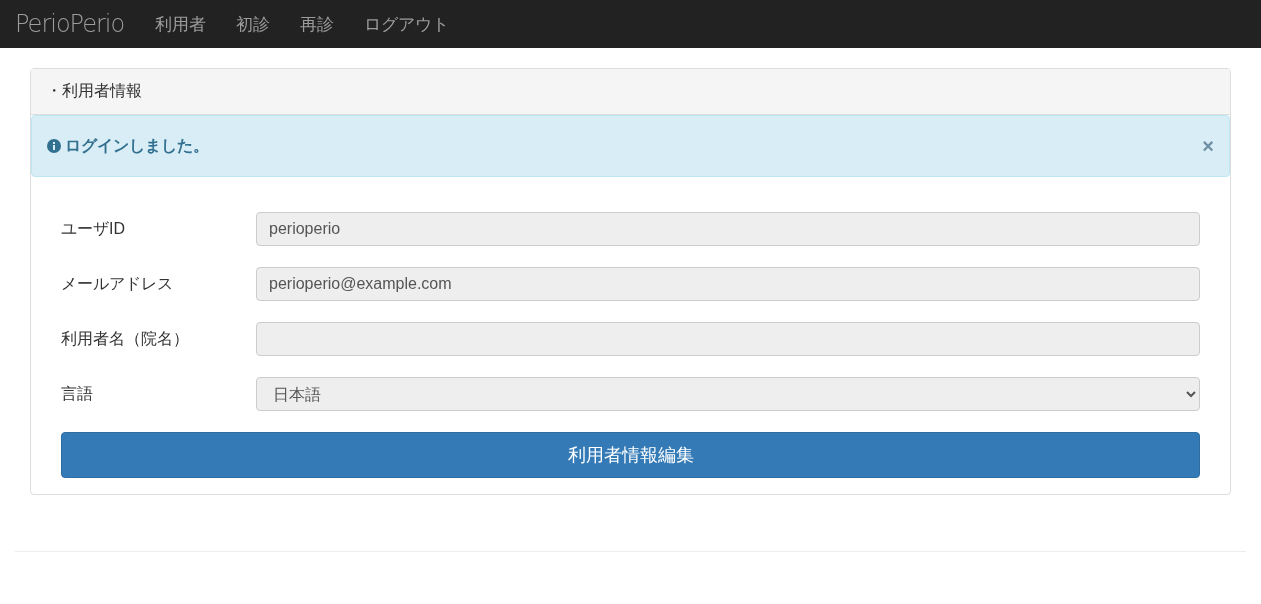 The height and width of the screenshot is (604, 1261). Describe the element at coordinates (253, 24) in the screenshot. I see `nav-link: 初診` at that location.